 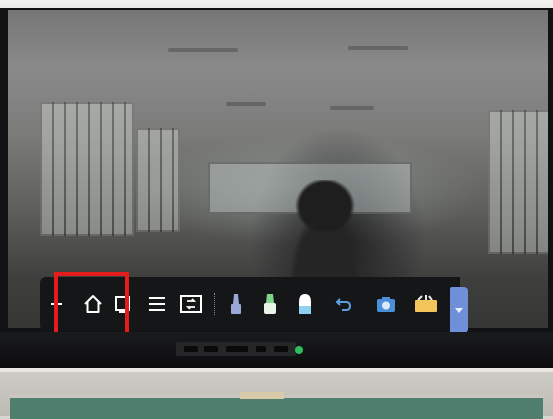 What do you see at coordinates (214, 304) in the screenshot?
I see `toolbar-separator` at bounding box center [214, 304].